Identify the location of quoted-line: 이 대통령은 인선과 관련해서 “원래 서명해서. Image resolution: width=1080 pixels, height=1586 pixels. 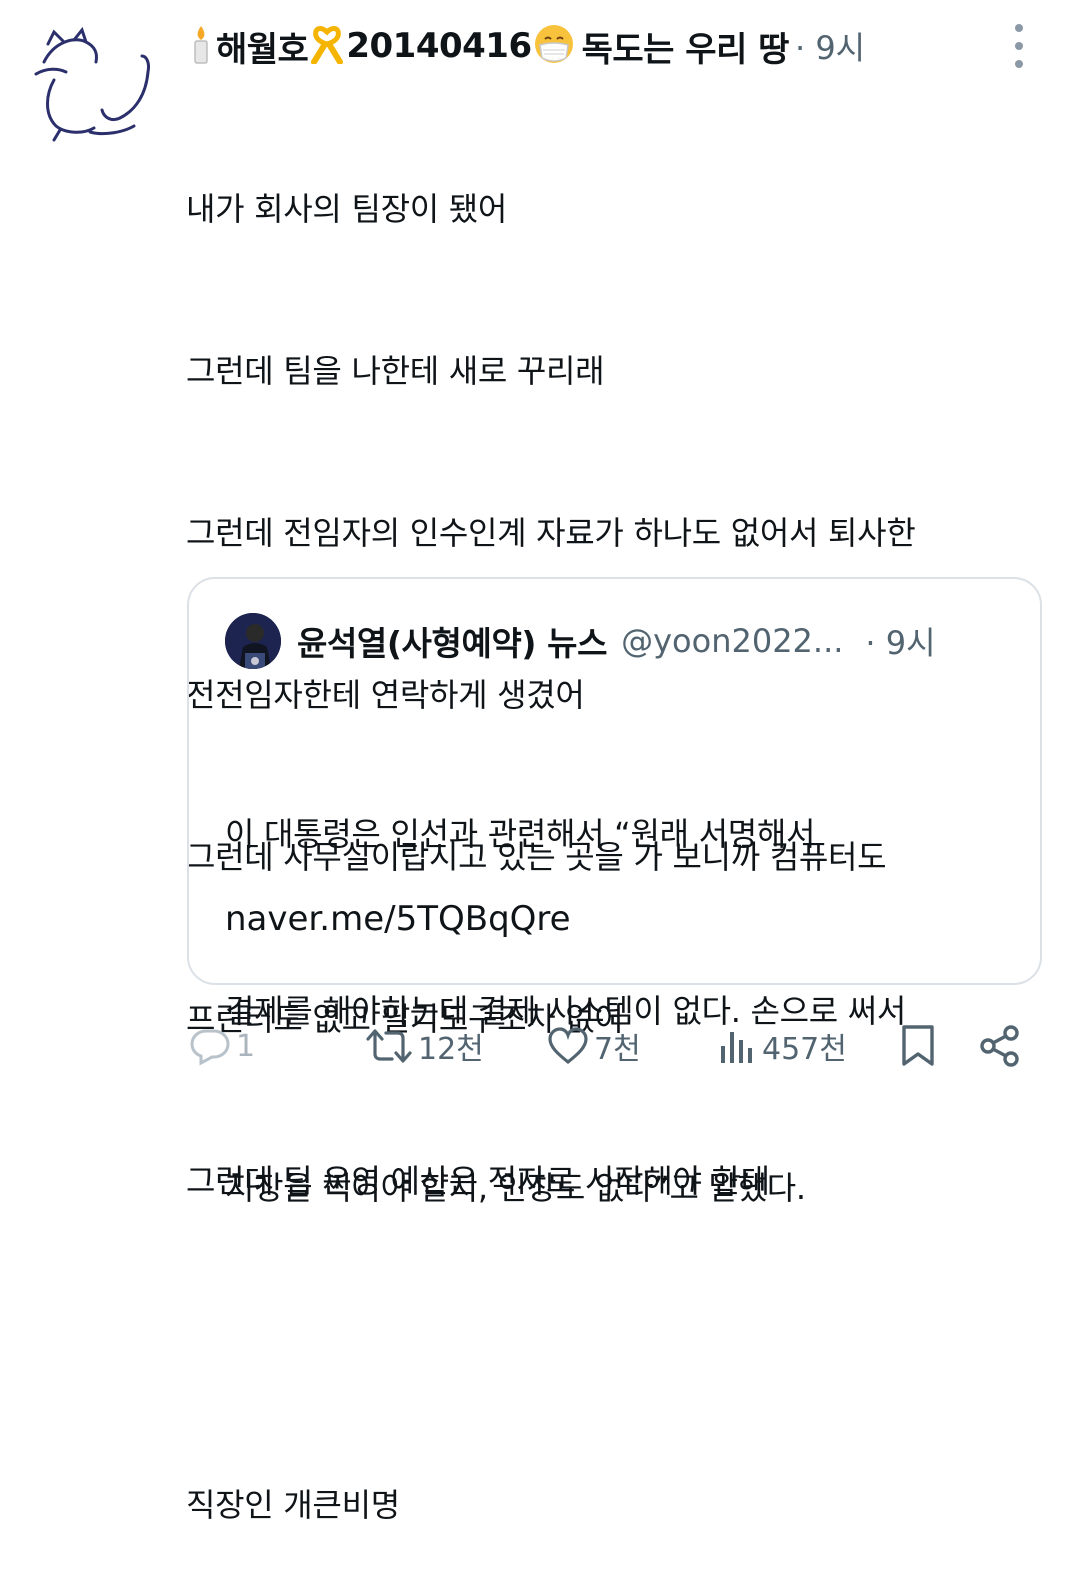
(520, 834).